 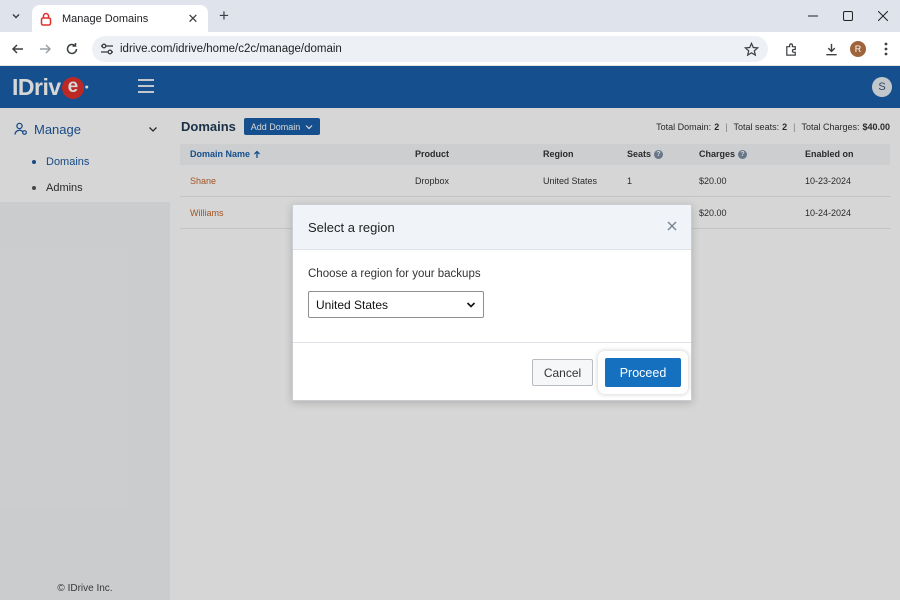 I want to click on profile-avatar: R, so click(x=858, y=49).